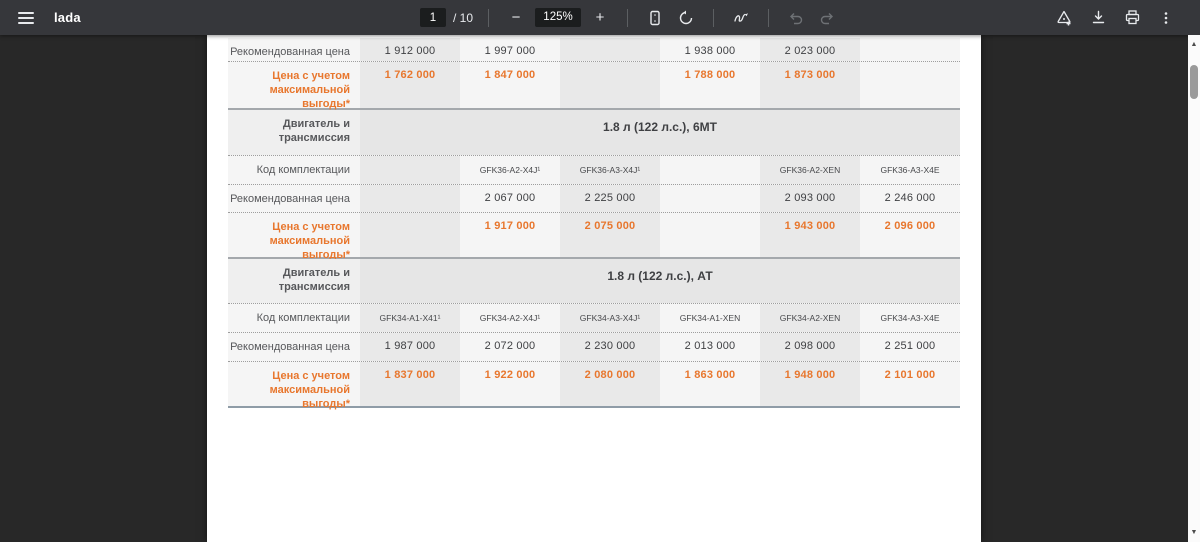 The image size is (1200, 542). I want to click on fit-page-icon, so click(655, 18).